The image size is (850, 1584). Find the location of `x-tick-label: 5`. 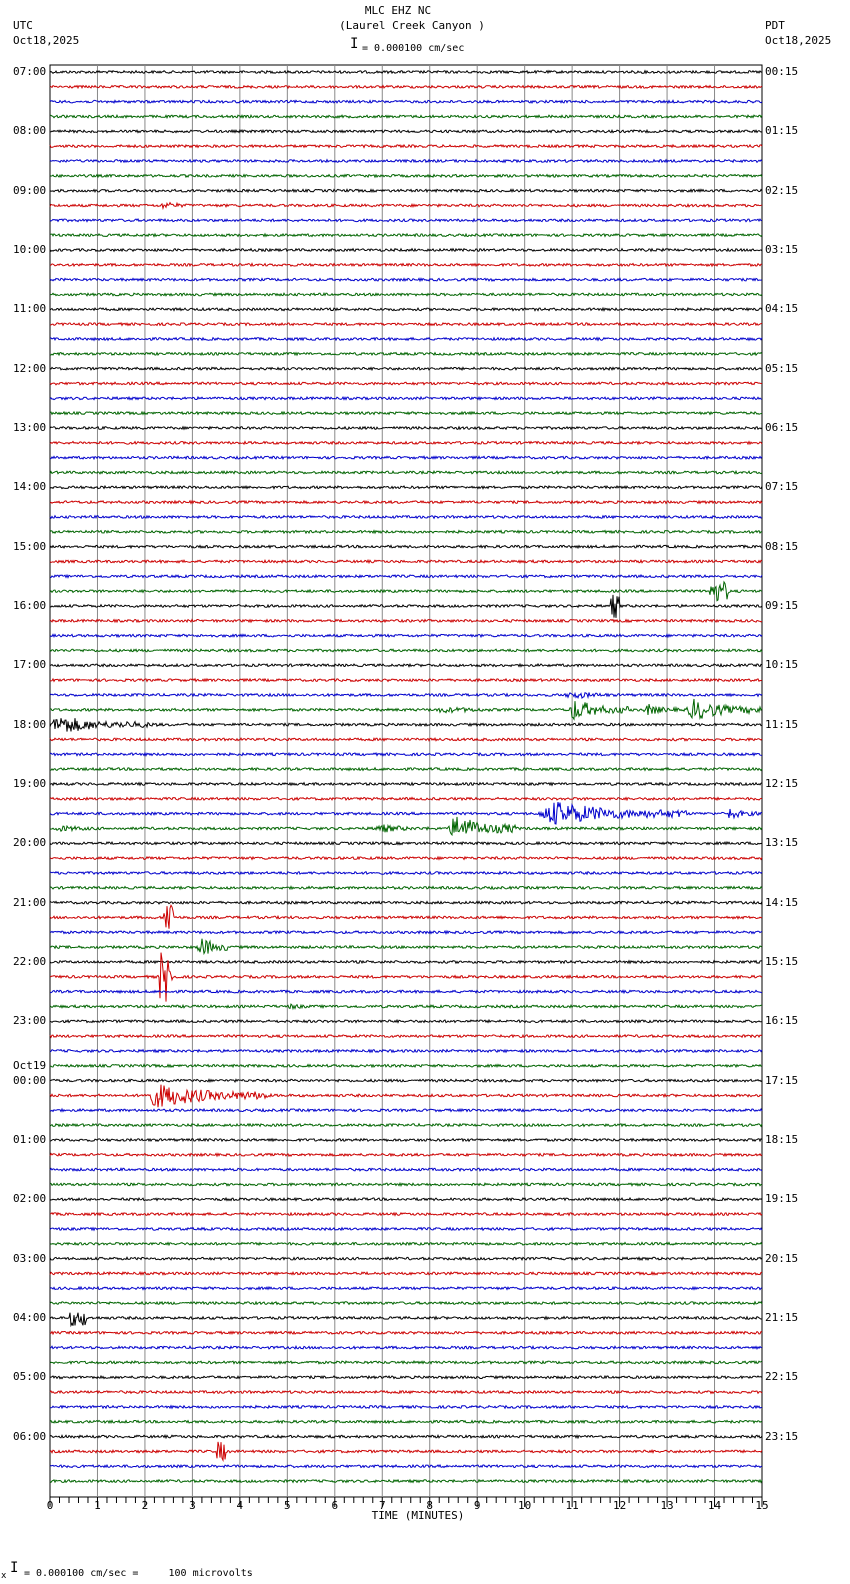

x-tick-label: 5 is located at coordinates (287, 1505).